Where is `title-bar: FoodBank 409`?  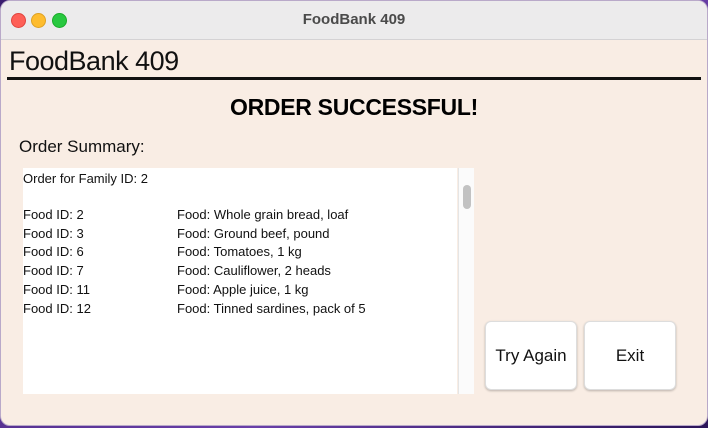
title-bar: FoodBank 409 is located at coordinates (354, 20).